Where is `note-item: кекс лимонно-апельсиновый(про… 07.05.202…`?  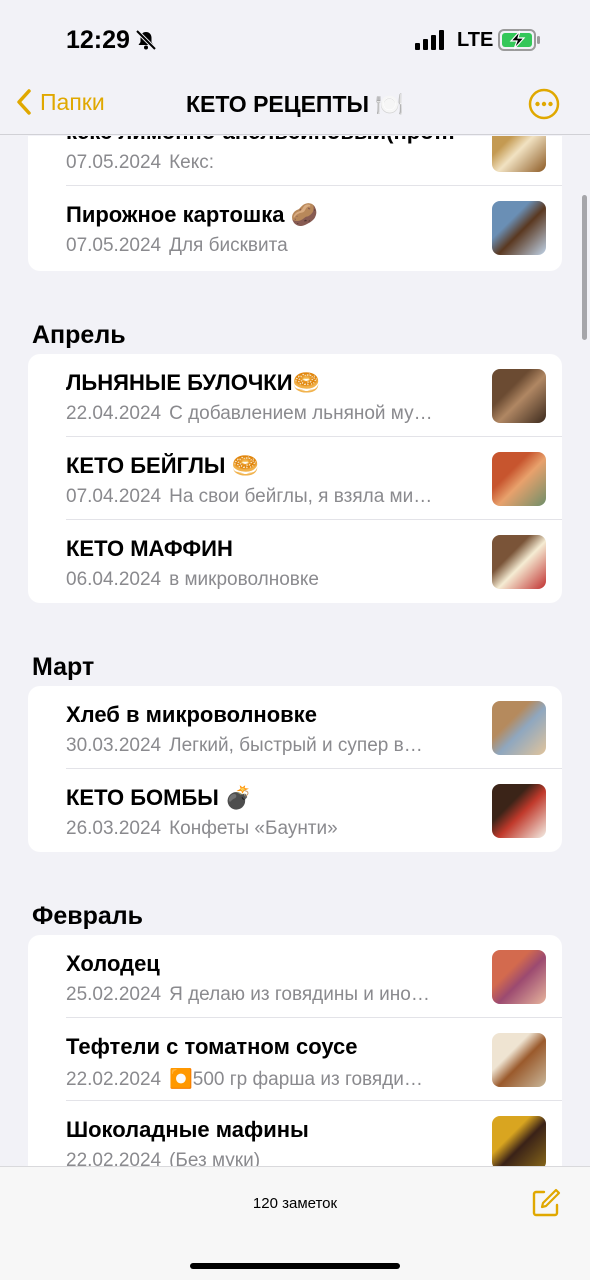
note-item: кекс лимонно-апельсиновый(про… 07.05.202… is located at coordinates (295, 161).